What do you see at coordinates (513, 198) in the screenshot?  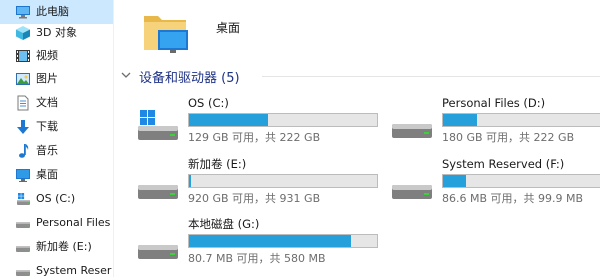 I see `drive-free-space: 86.6 MB 可用，共 99.9 MB` at bounding box center [513, 198].